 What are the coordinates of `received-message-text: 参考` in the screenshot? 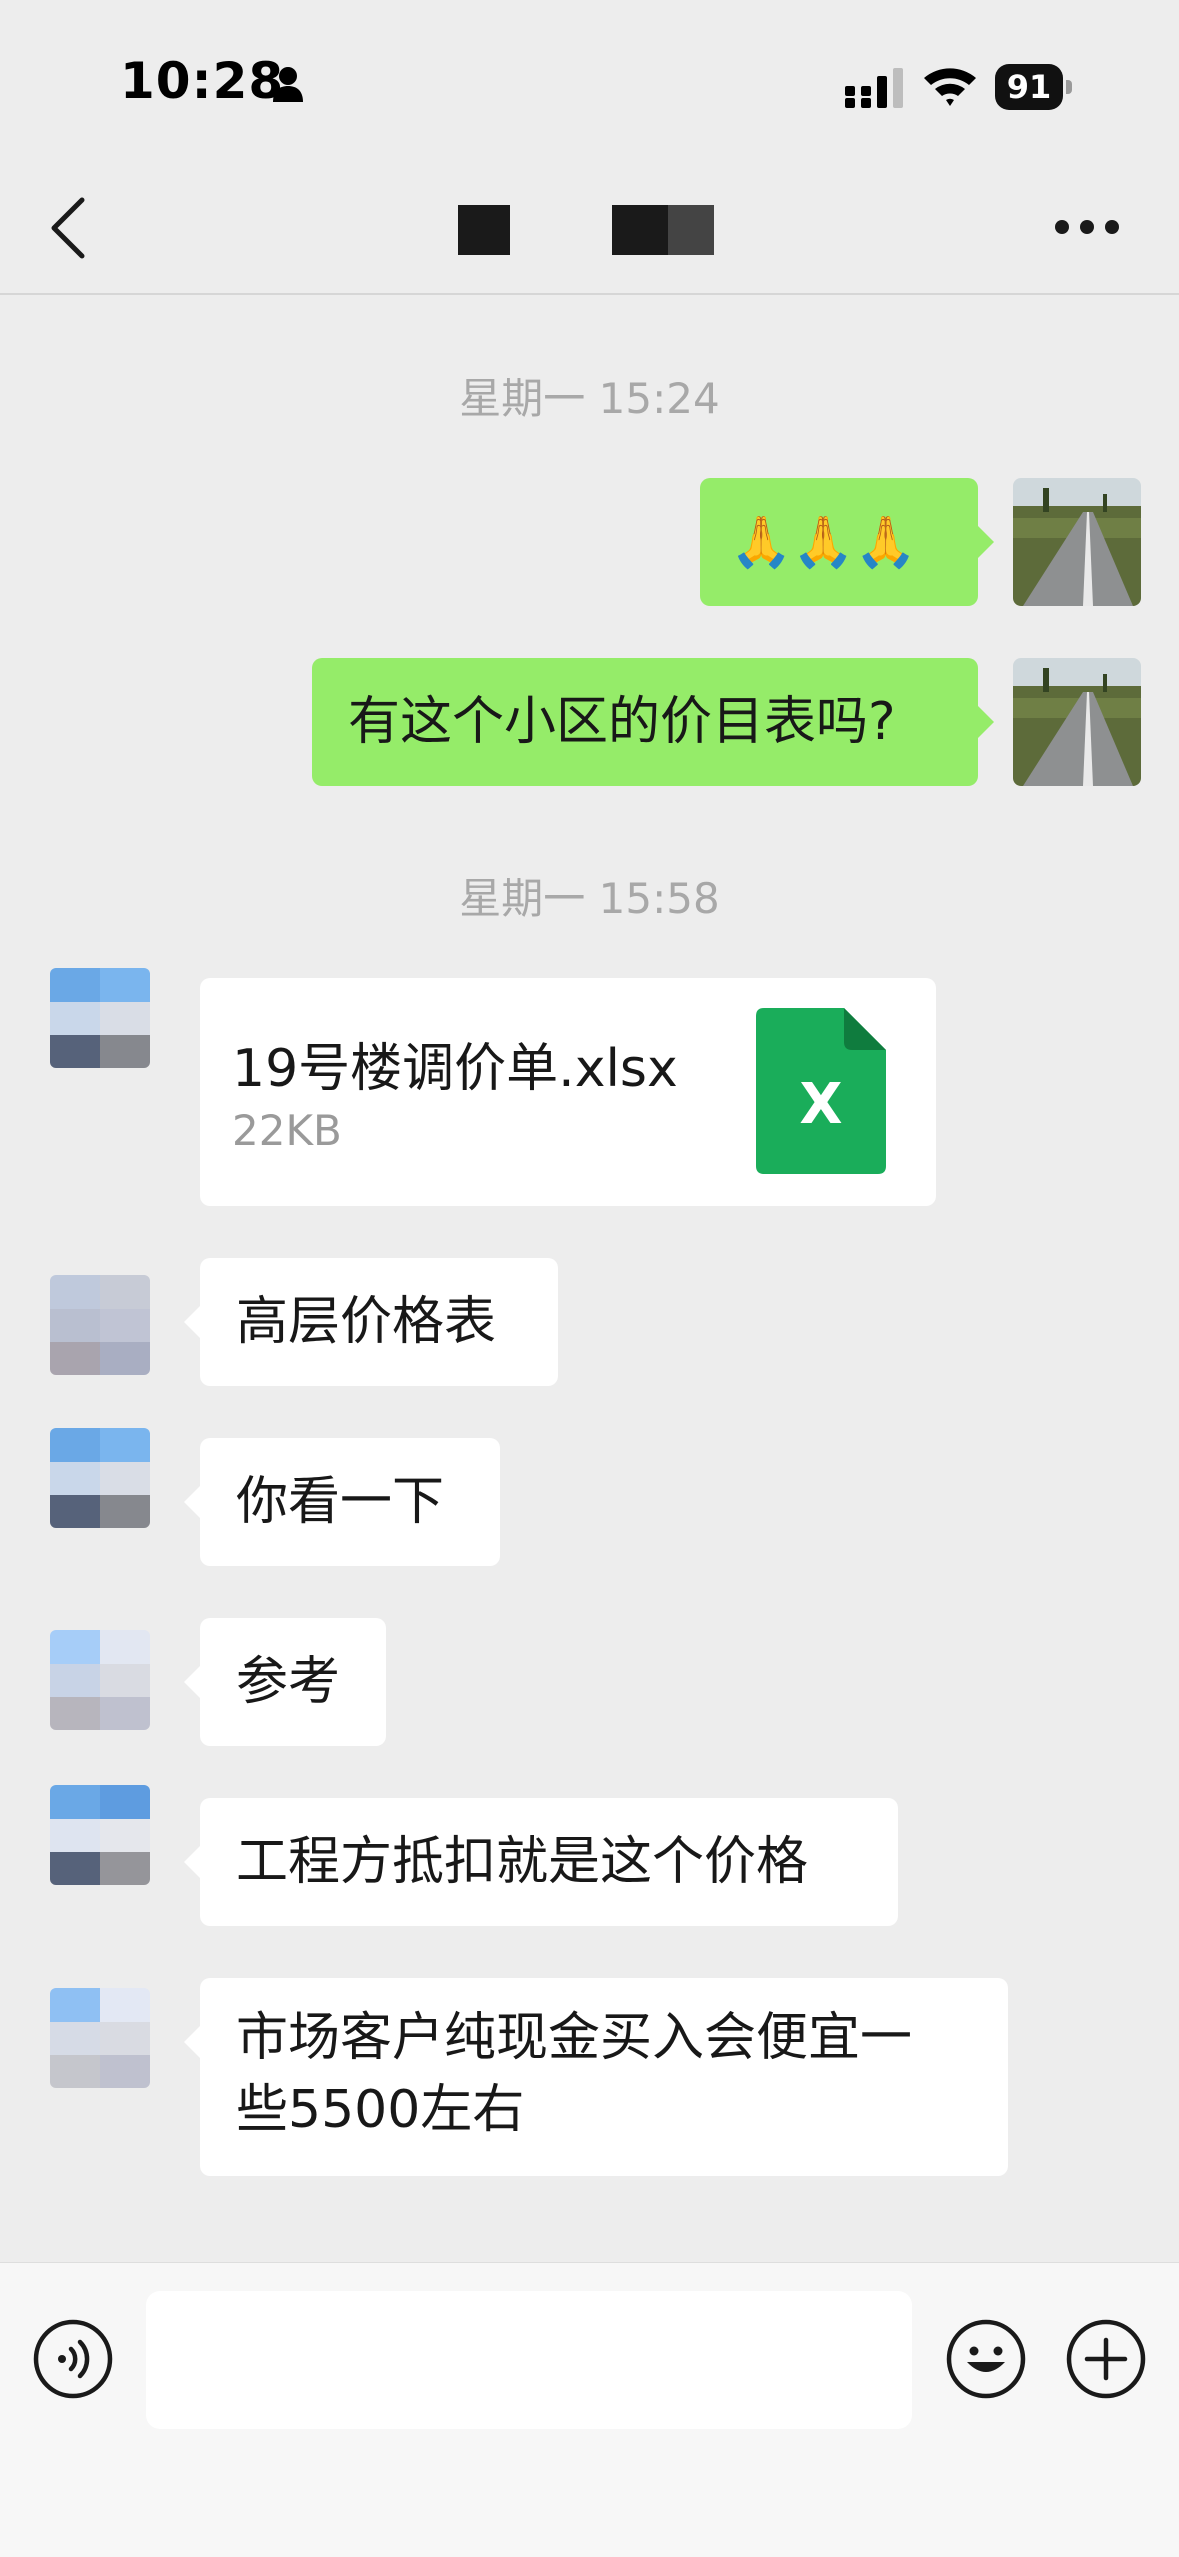 It's located at (288, 1682).